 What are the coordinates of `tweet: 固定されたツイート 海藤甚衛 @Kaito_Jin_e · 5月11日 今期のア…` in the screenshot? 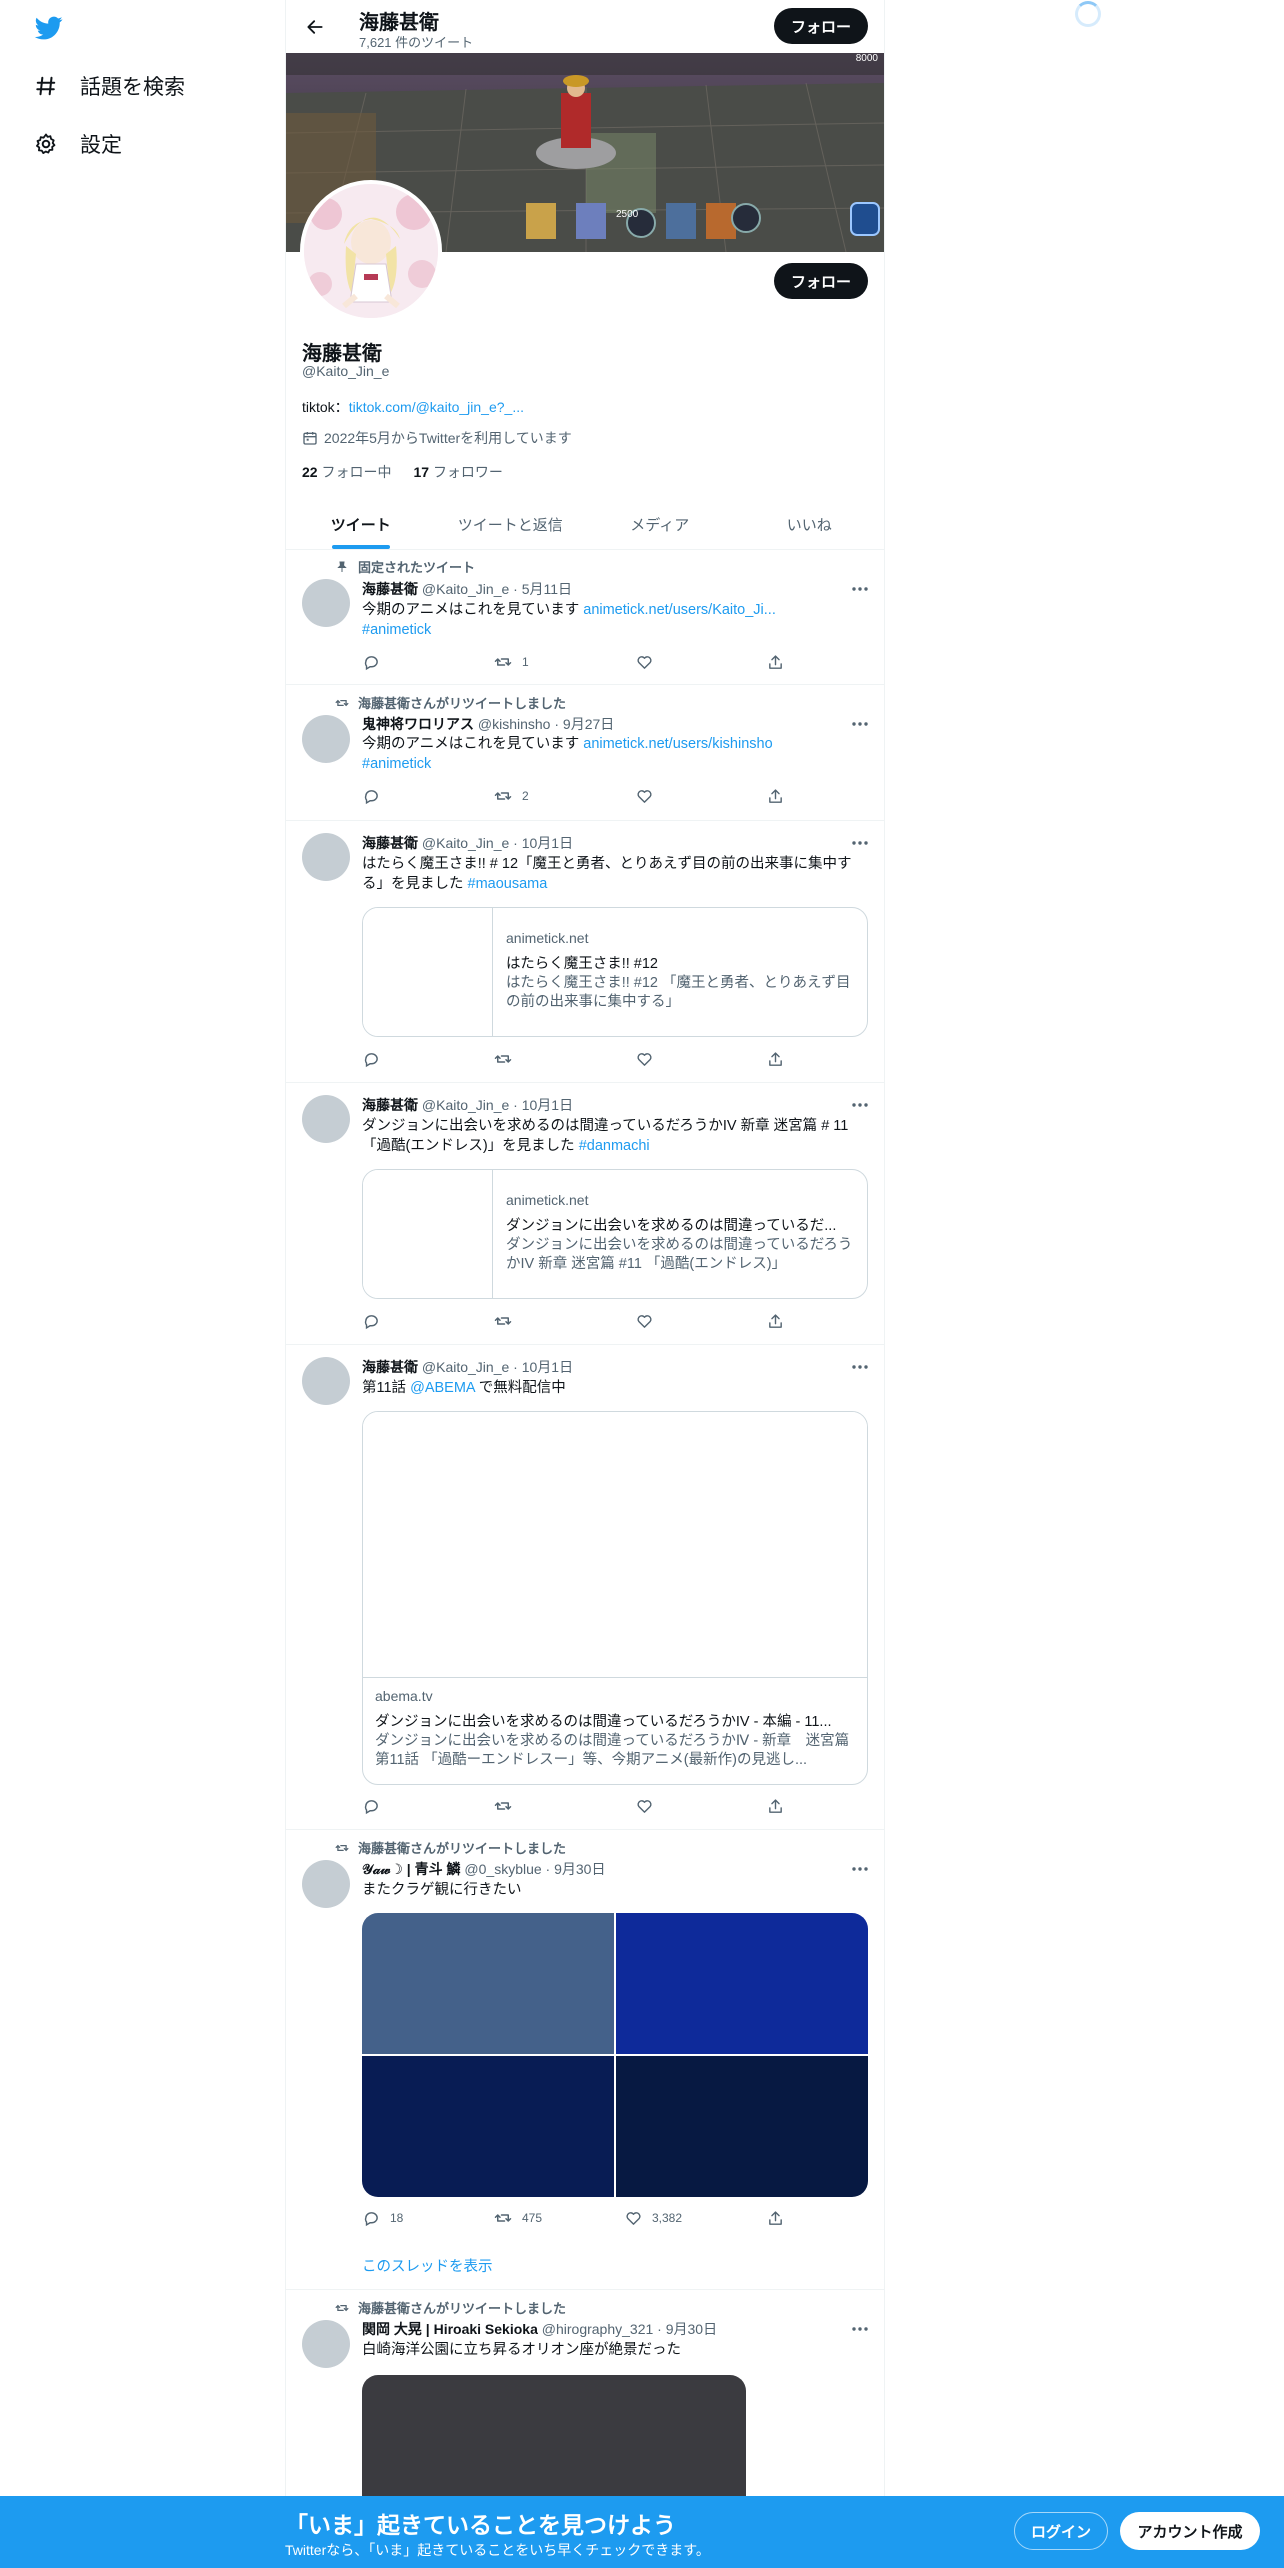 It's located at (585, 618).